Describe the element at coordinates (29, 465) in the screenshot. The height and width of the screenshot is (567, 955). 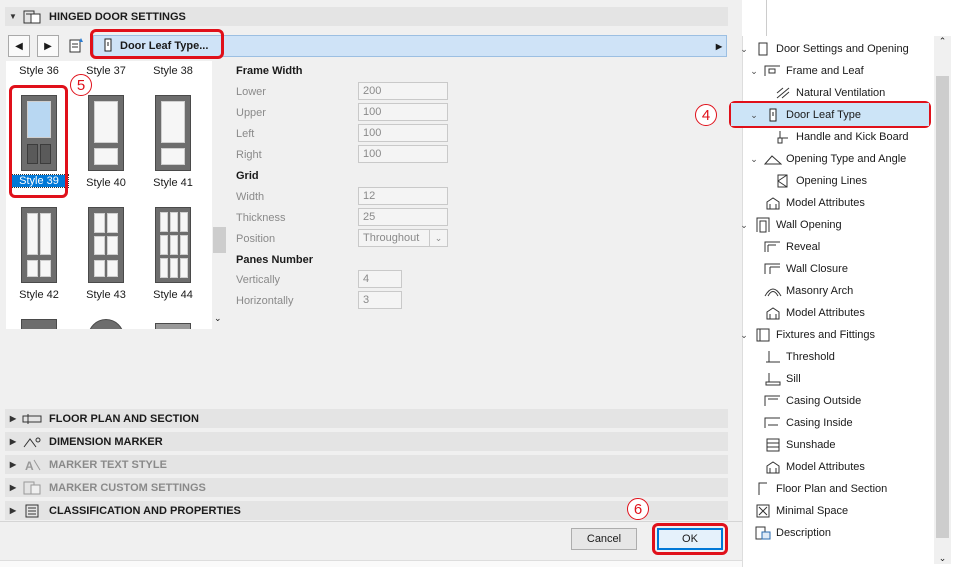
I see `svg-text: A` at that location.